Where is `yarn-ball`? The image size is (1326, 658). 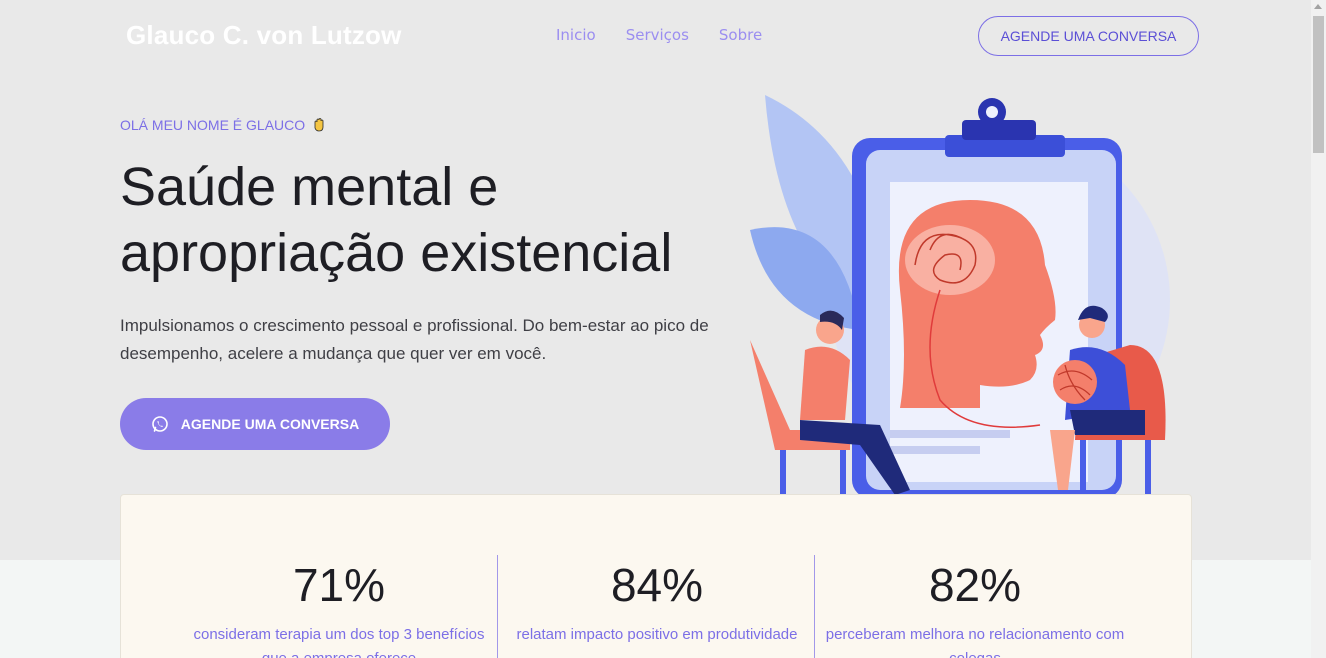 yarn-ball is located at coordinates (1075, 382).